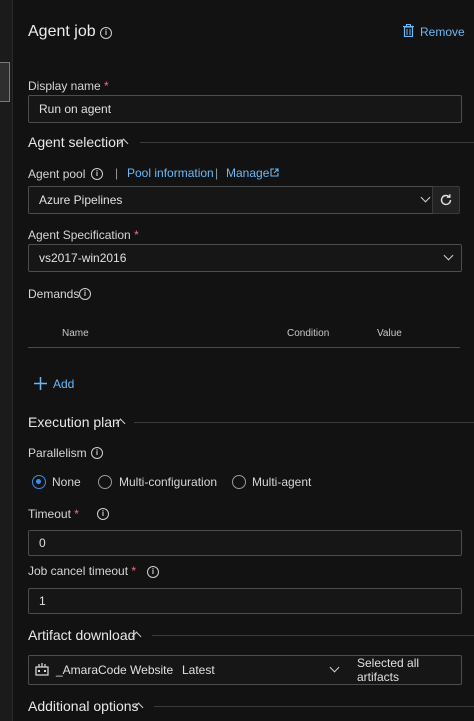  Describe the element at coordinates (245, 601) in the screenshot. I see `job-cancel-timeout-field: 1` at that location.